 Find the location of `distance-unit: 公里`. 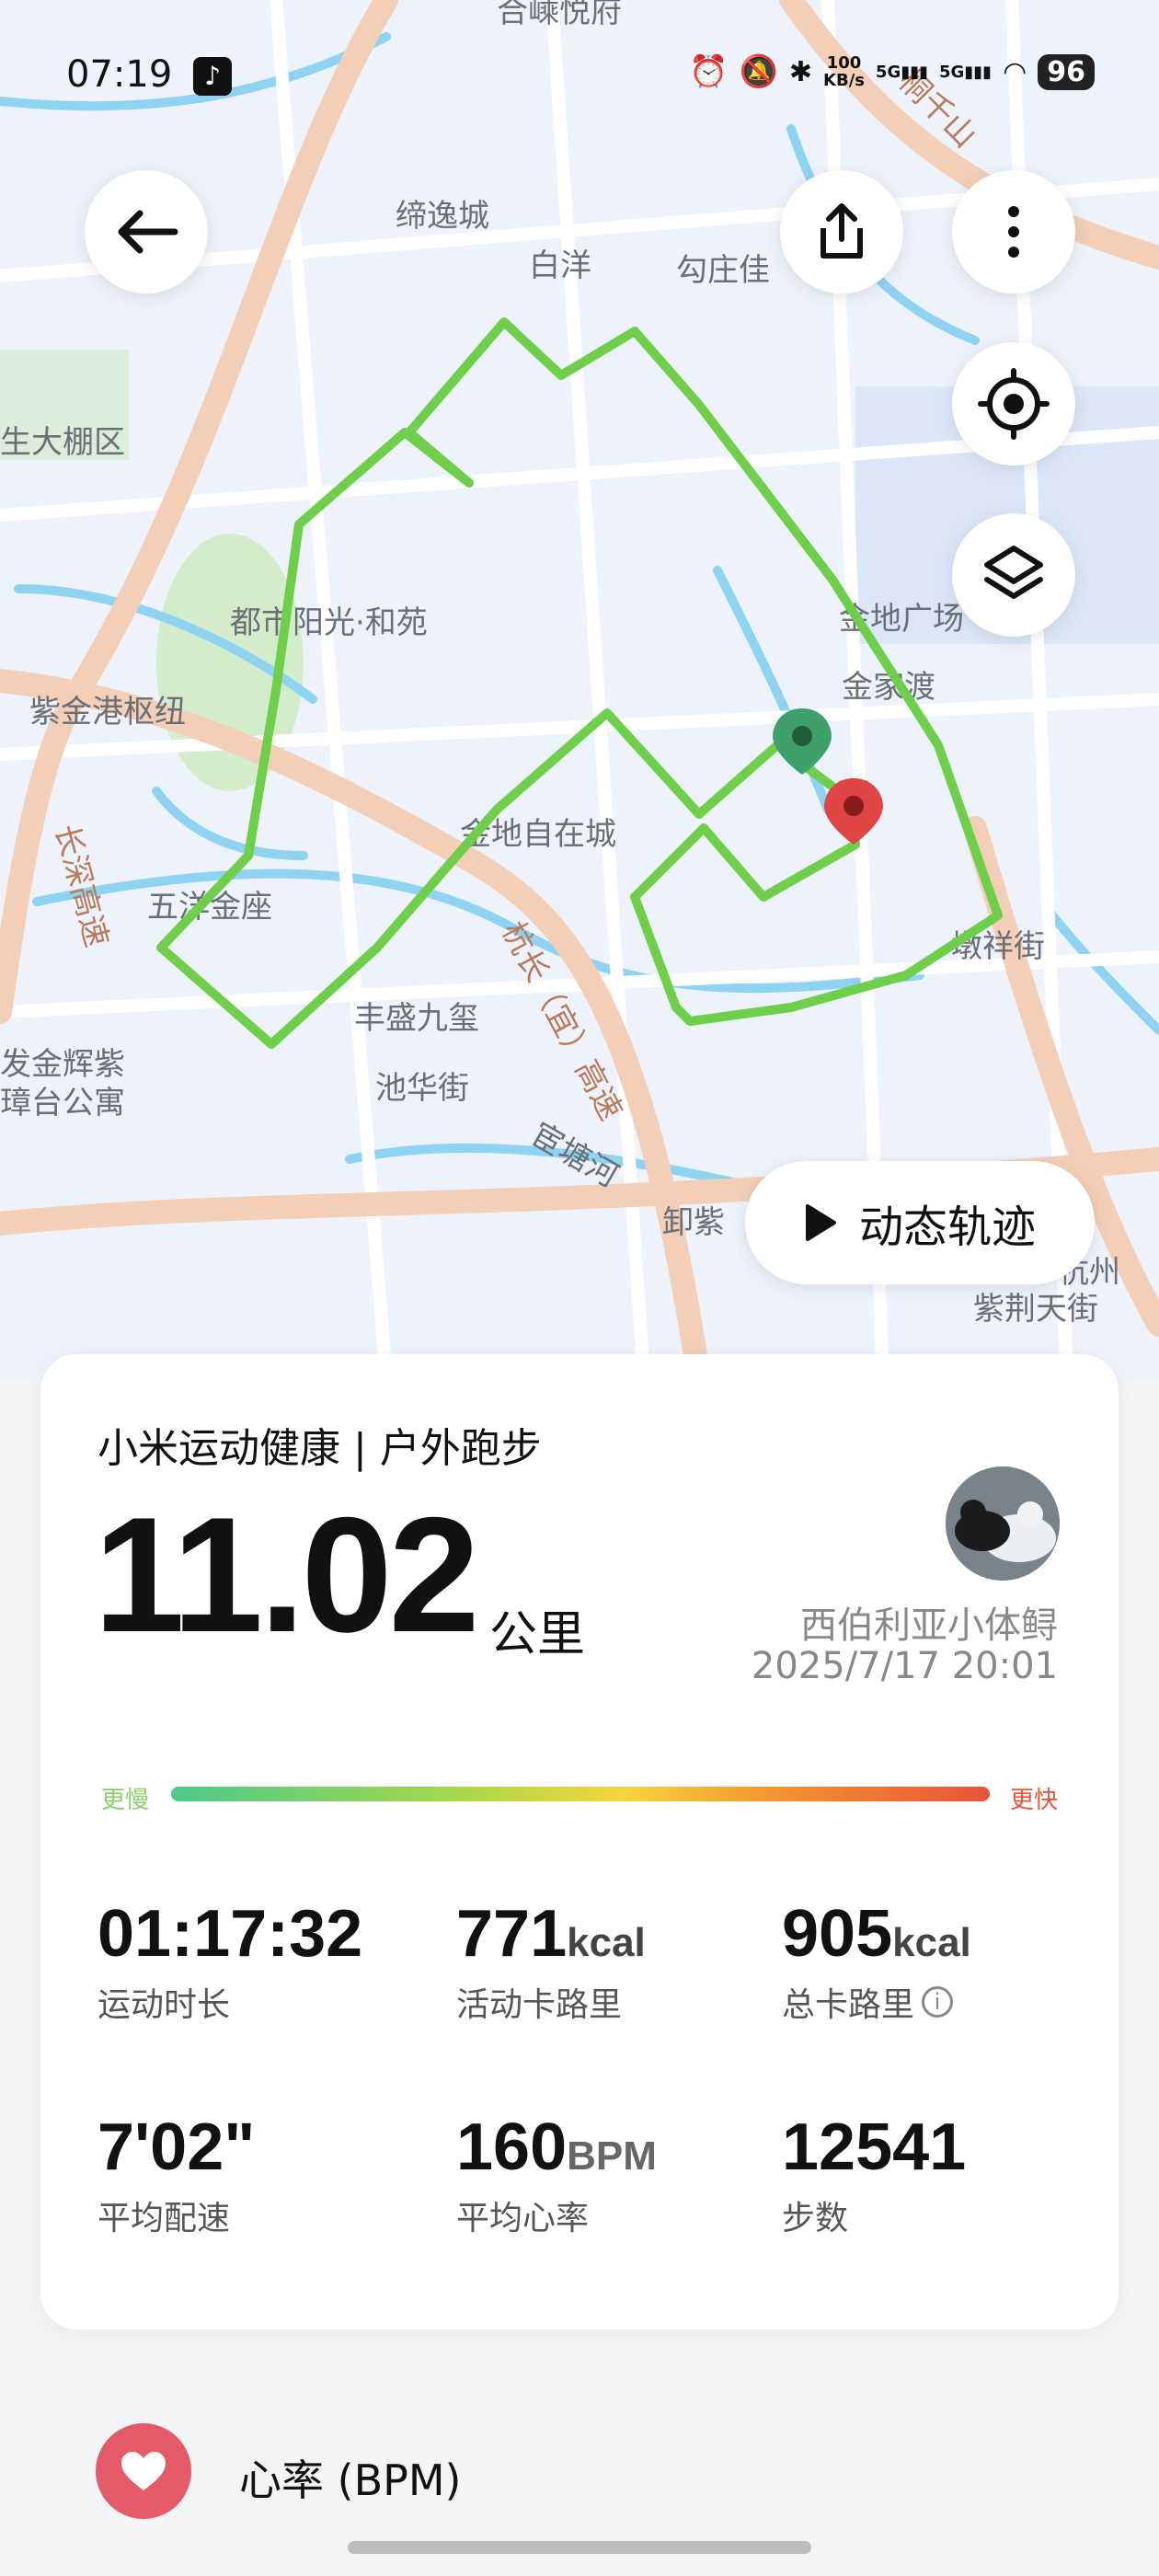

distance-unit: 公里 is located at coordinates (537, 1634).